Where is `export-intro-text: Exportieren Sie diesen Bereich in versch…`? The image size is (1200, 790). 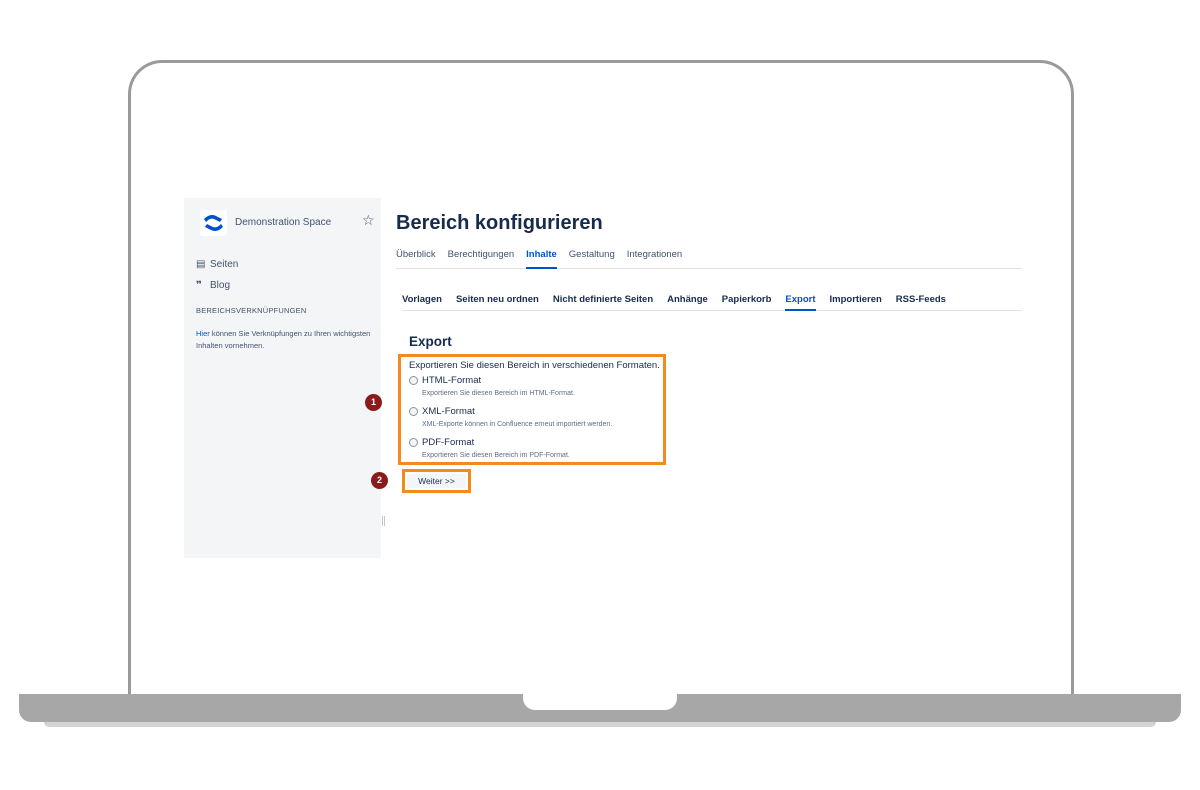
export-intro-text: Exportieren Sie diesen Bereich in versch… is located at coordinates (534, 365).